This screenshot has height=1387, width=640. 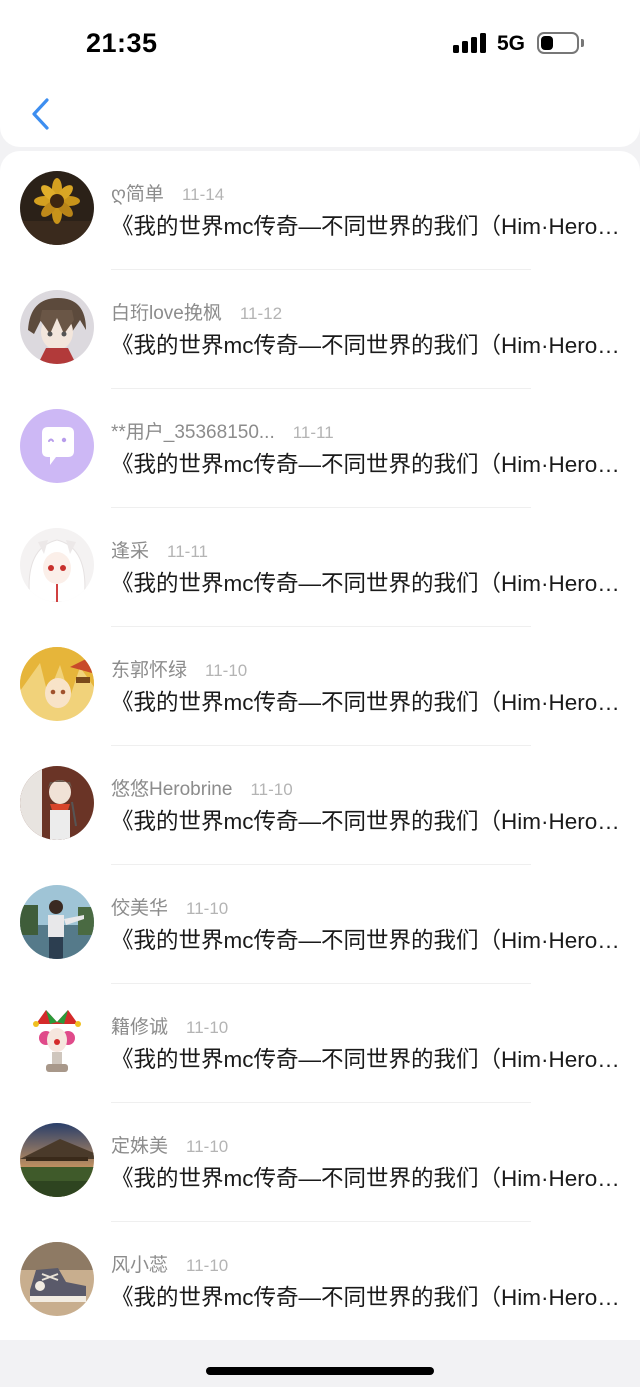 I want to click on comment-author: 白珩love挽枫, so click(x=166, y=311).